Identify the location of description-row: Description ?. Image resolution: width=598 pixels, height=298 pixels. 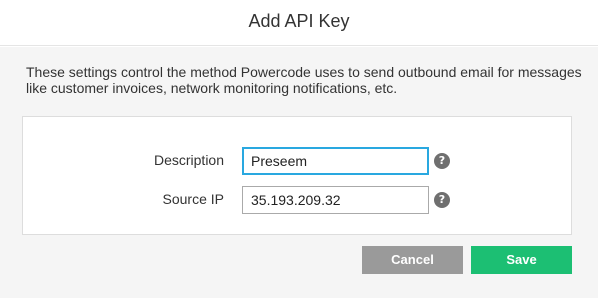
(298, 161).